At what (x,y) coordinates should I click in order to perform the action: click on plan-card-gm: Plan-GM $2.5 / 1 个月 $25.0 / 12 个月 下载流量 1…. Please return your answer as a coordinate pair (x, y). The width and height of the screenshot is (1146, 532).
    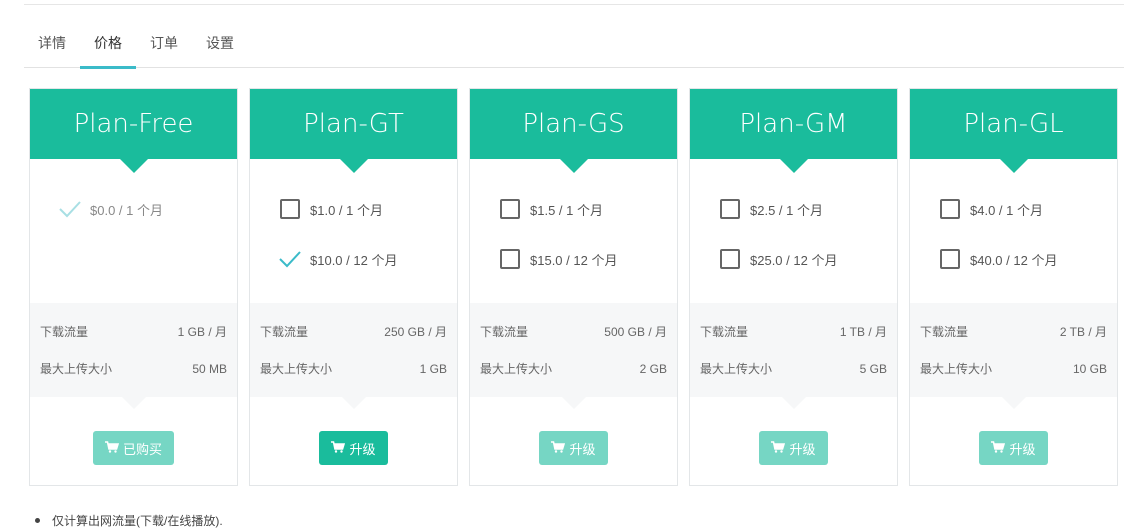
    Looking at the image, I should click on (793, 287).